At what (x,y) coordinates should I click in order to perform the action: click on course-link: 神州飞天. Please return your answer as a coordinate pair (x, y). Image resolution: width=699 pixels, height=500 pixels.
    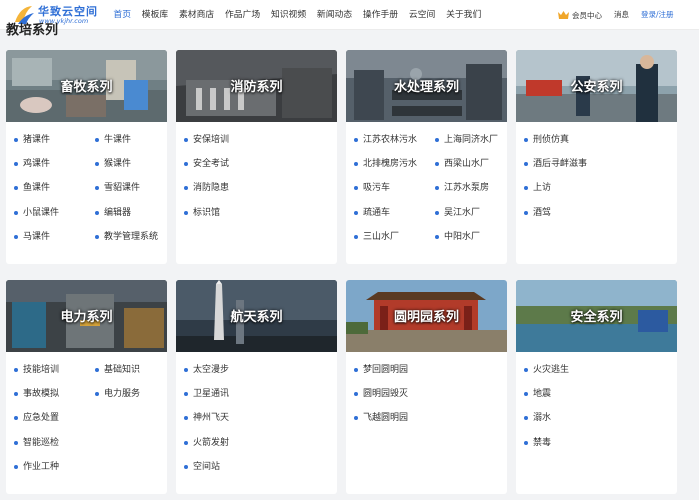
    Looking at the image, I should click on (206, 418).